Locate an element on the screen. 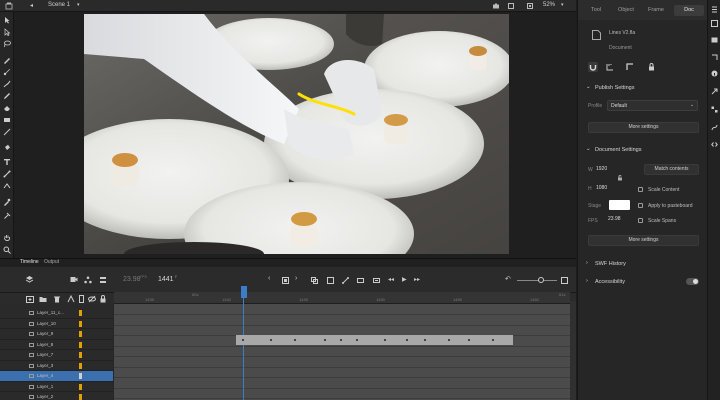 The image size is (720, 400). layer-name: Layer_1 is located at coordinates (45, 386).